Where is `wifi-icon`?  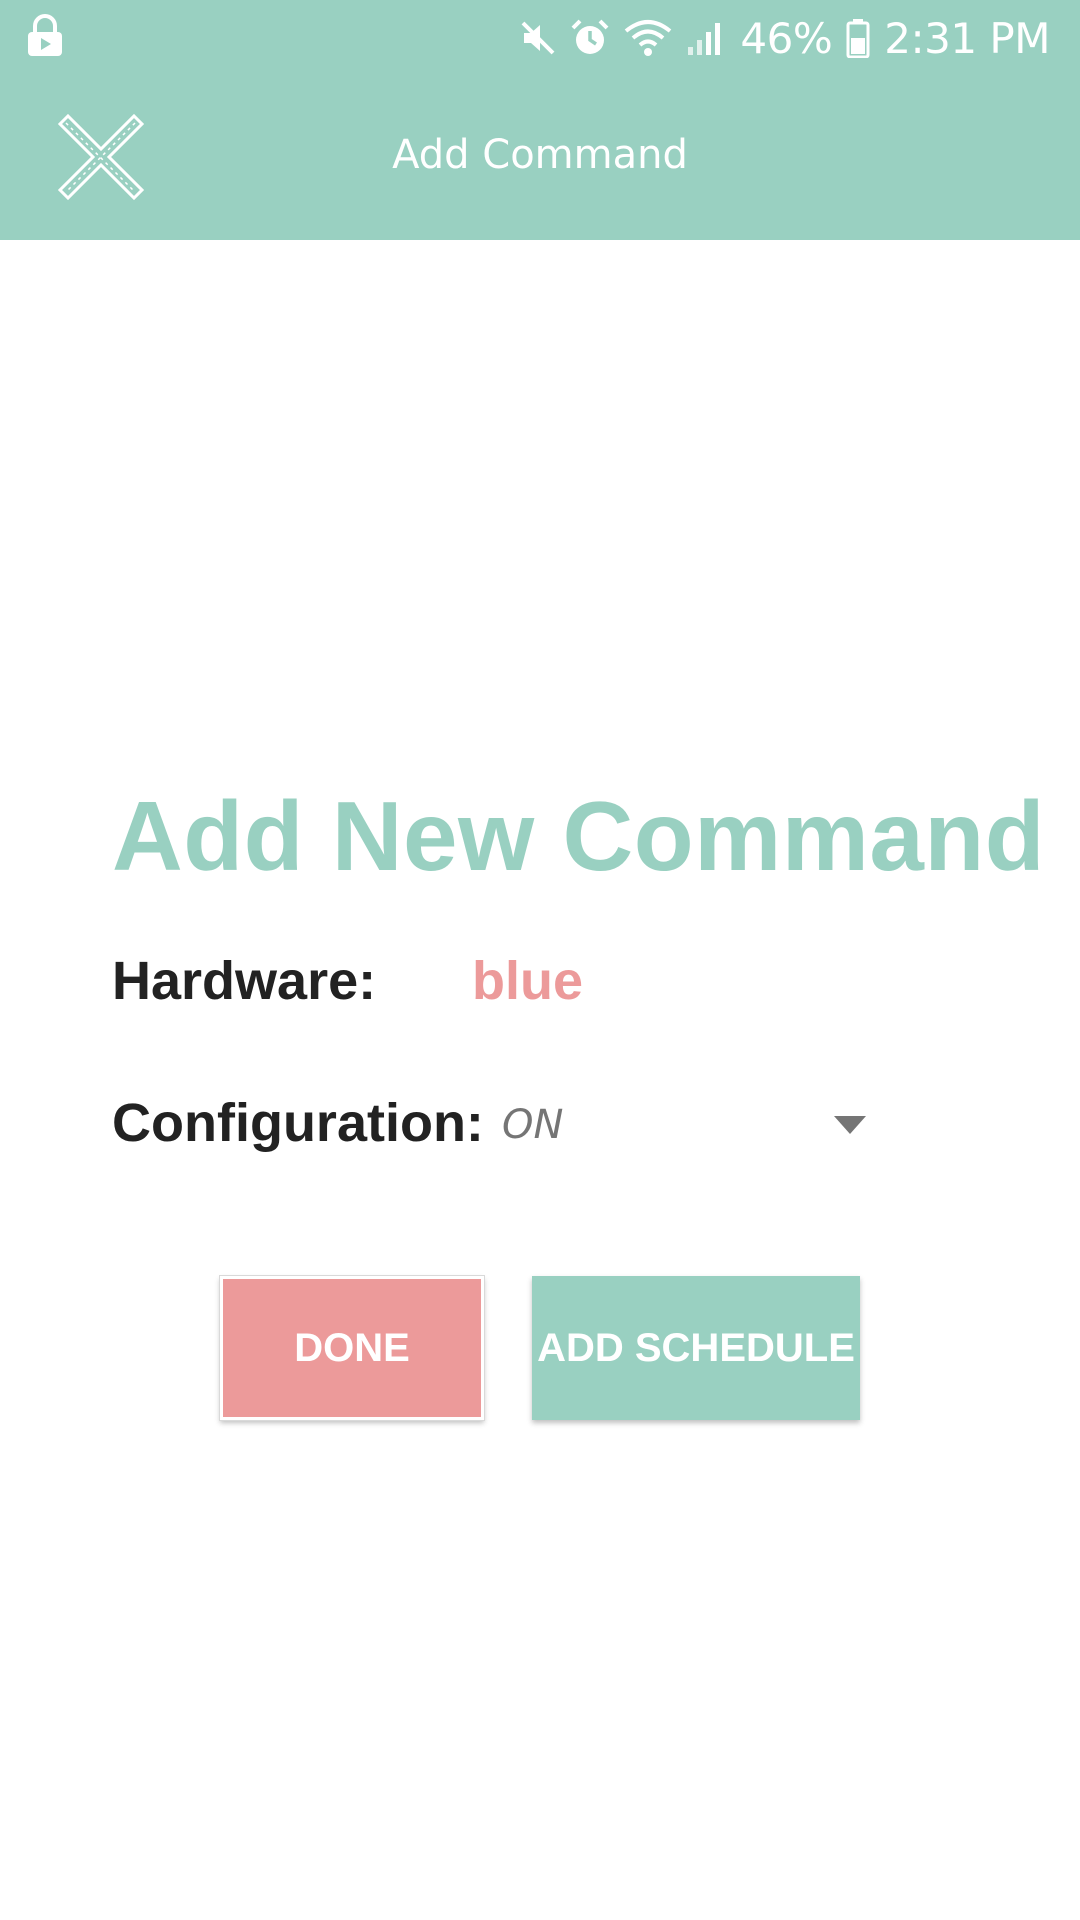 wifi-icon is located at coordinates (648, 38).